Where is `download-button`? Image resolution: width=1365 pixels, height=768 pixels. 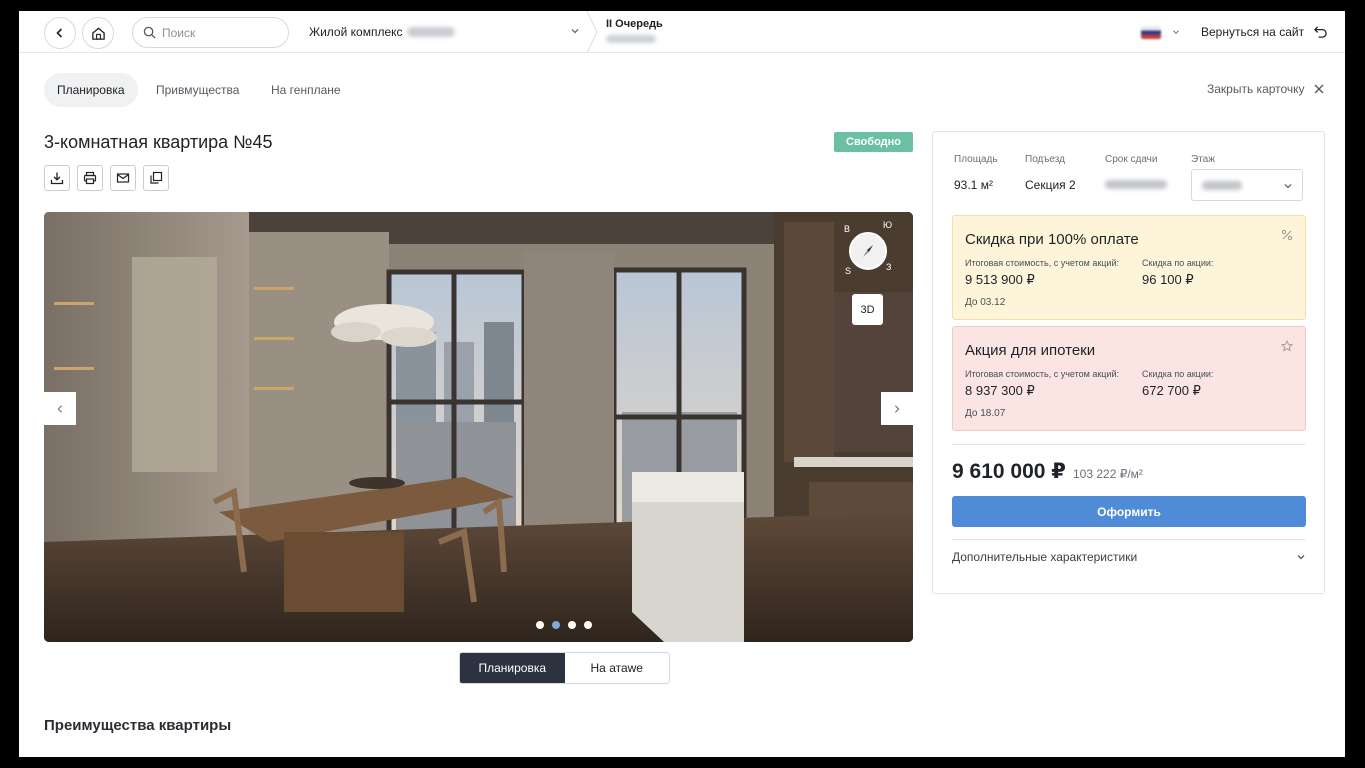 download-button is located at coordinates (57, 178).